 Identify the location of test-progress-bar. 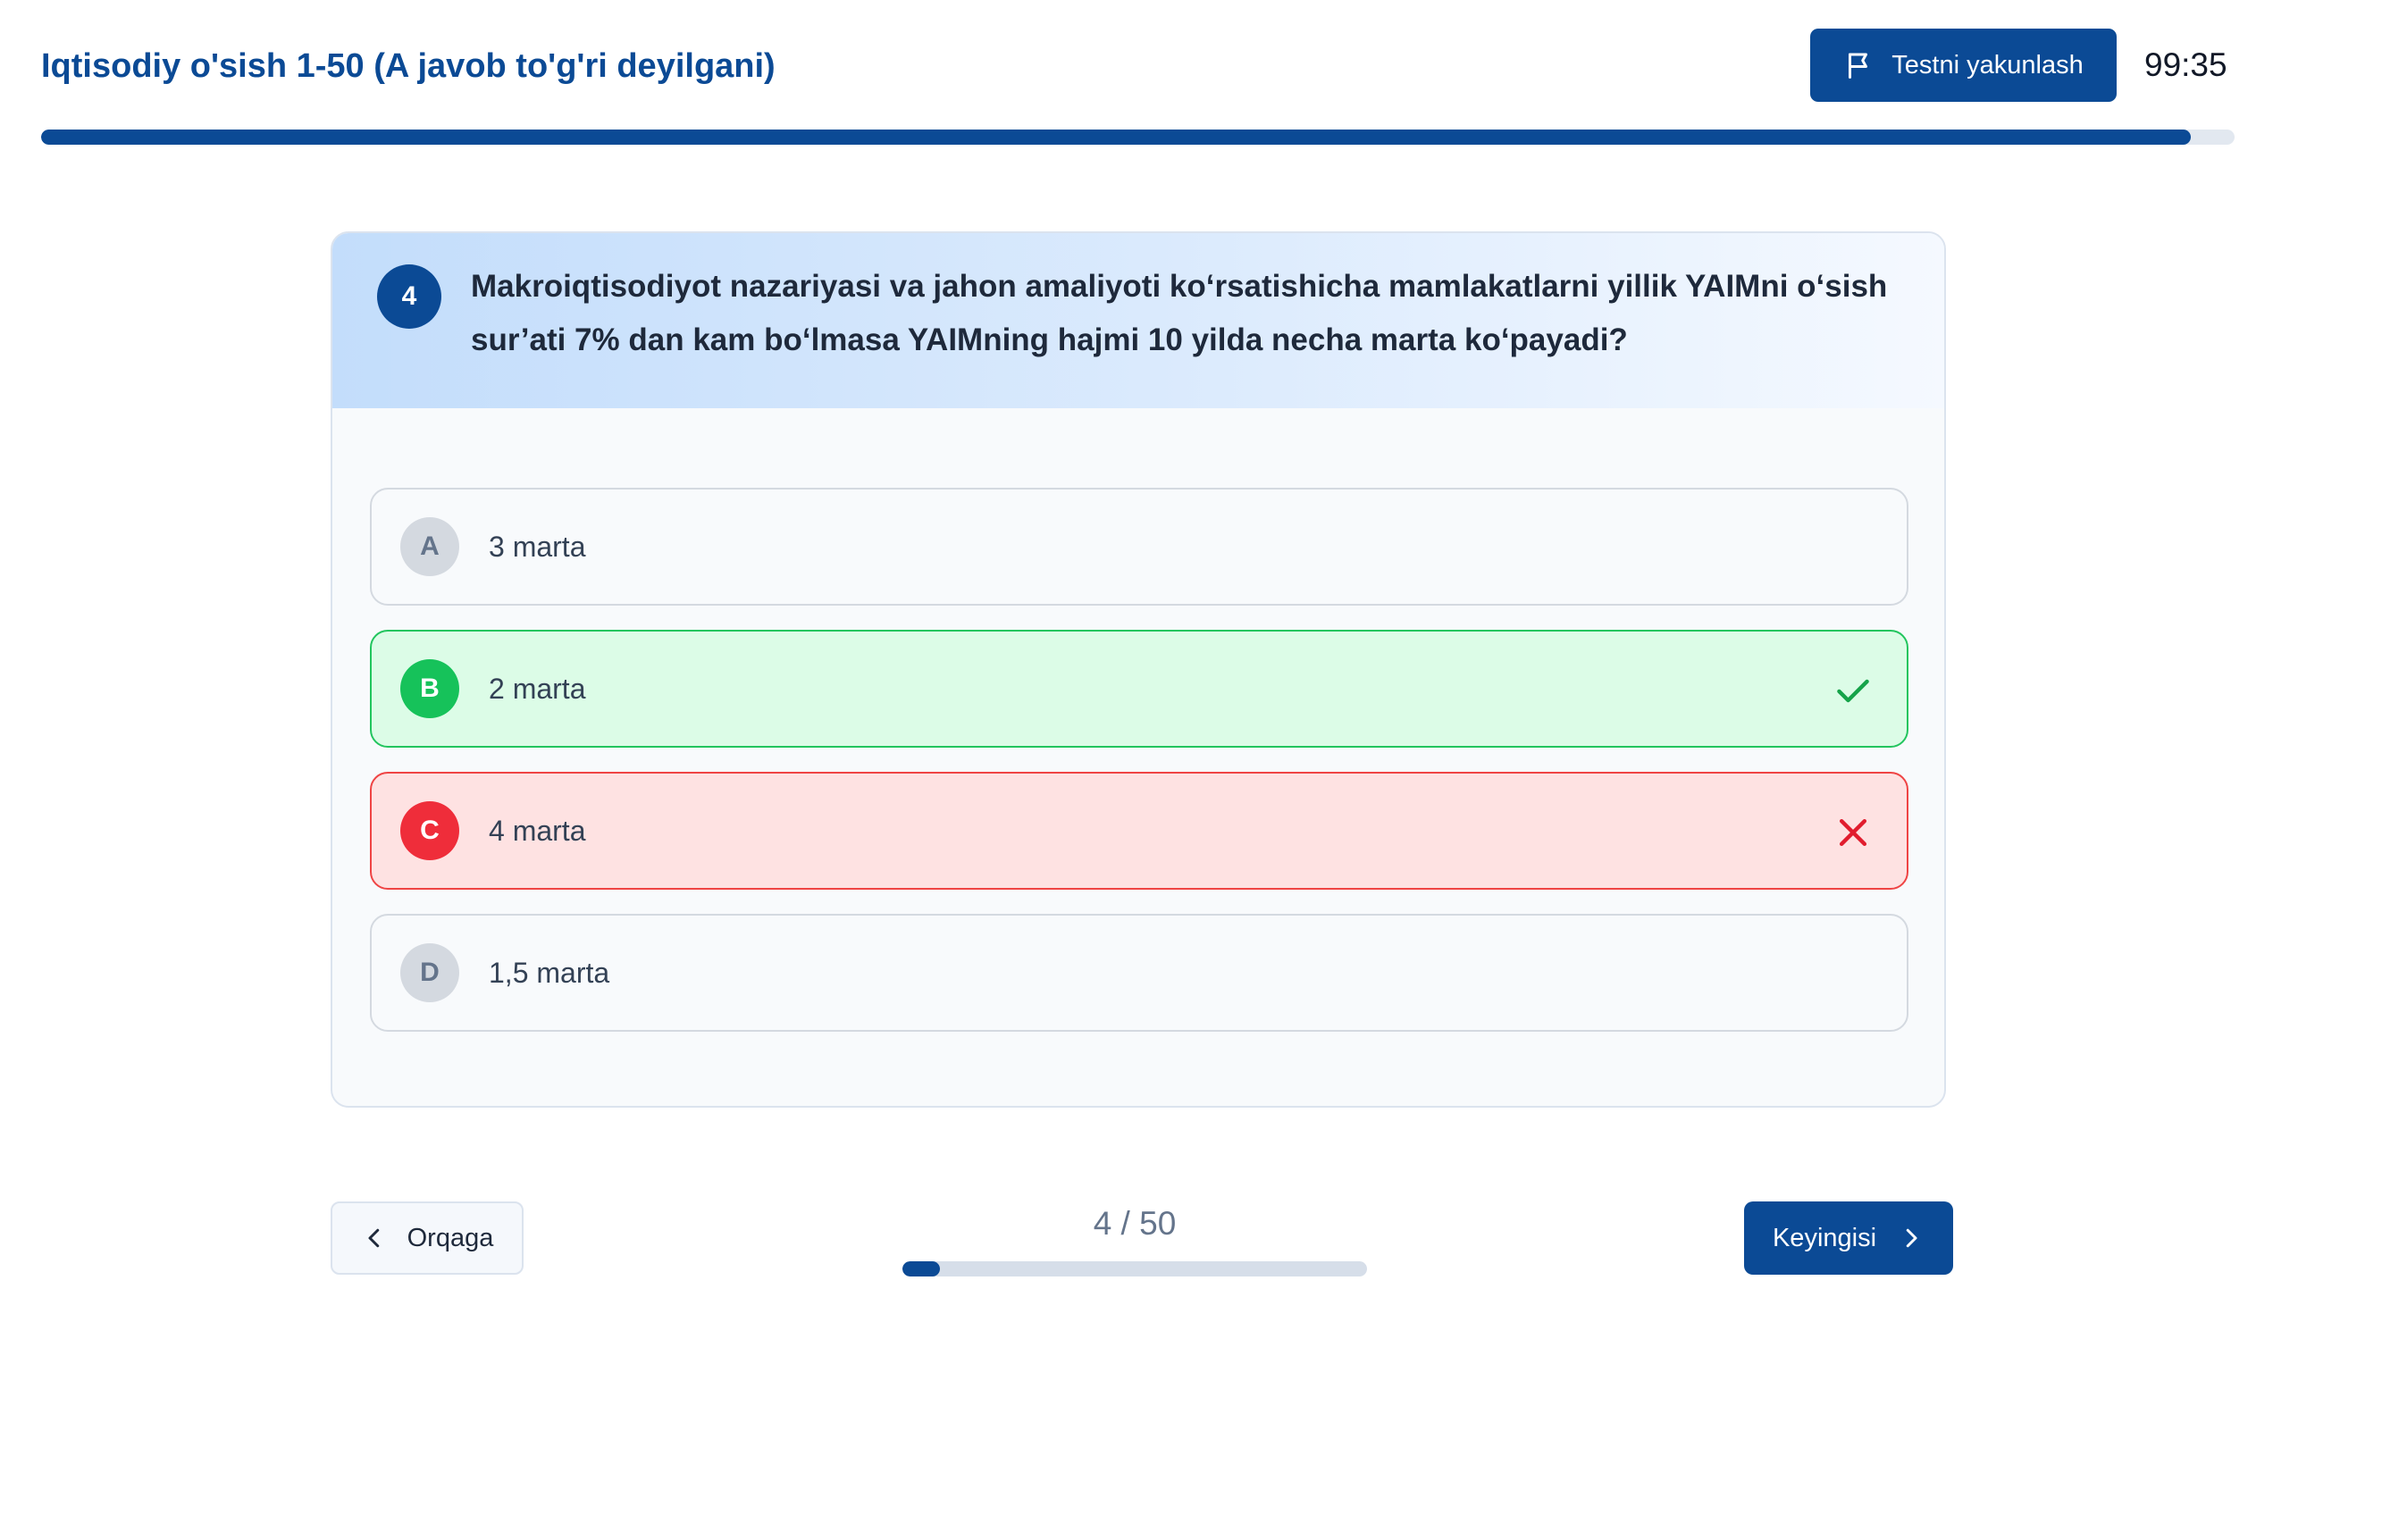
(1138, 138).